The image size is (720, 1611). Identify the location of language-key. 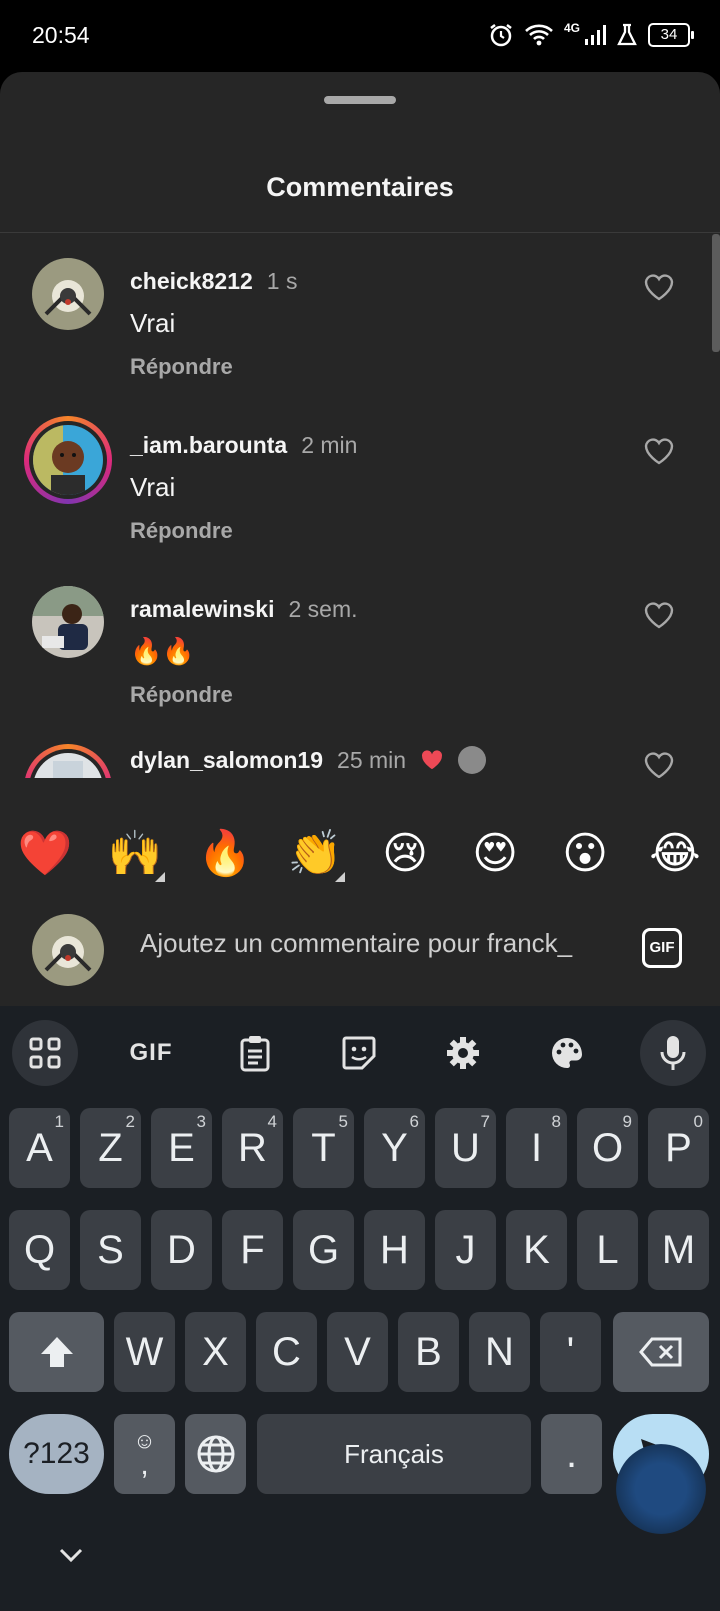
(215, 1454).